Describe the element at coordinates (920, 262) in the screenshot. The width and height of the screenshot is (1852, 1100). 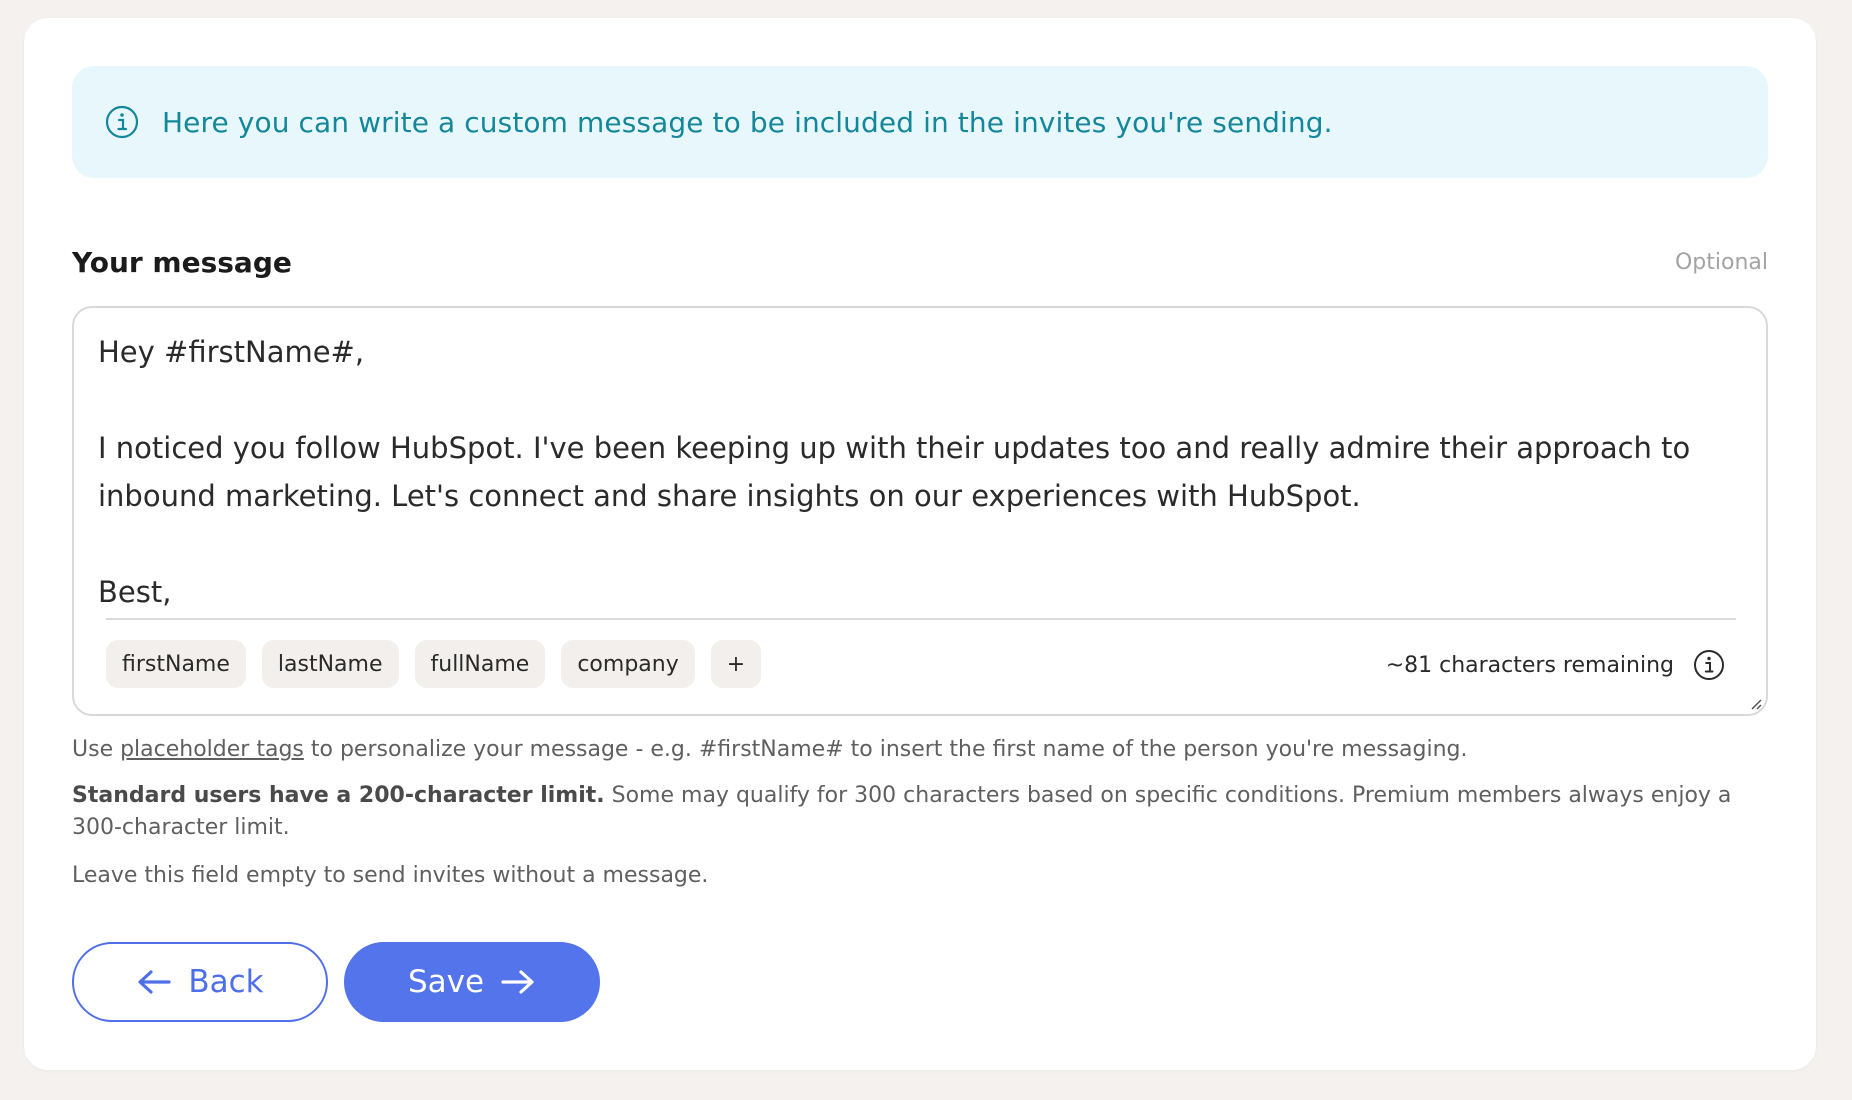
I see `field-label-row: Your message Optional` at that location.